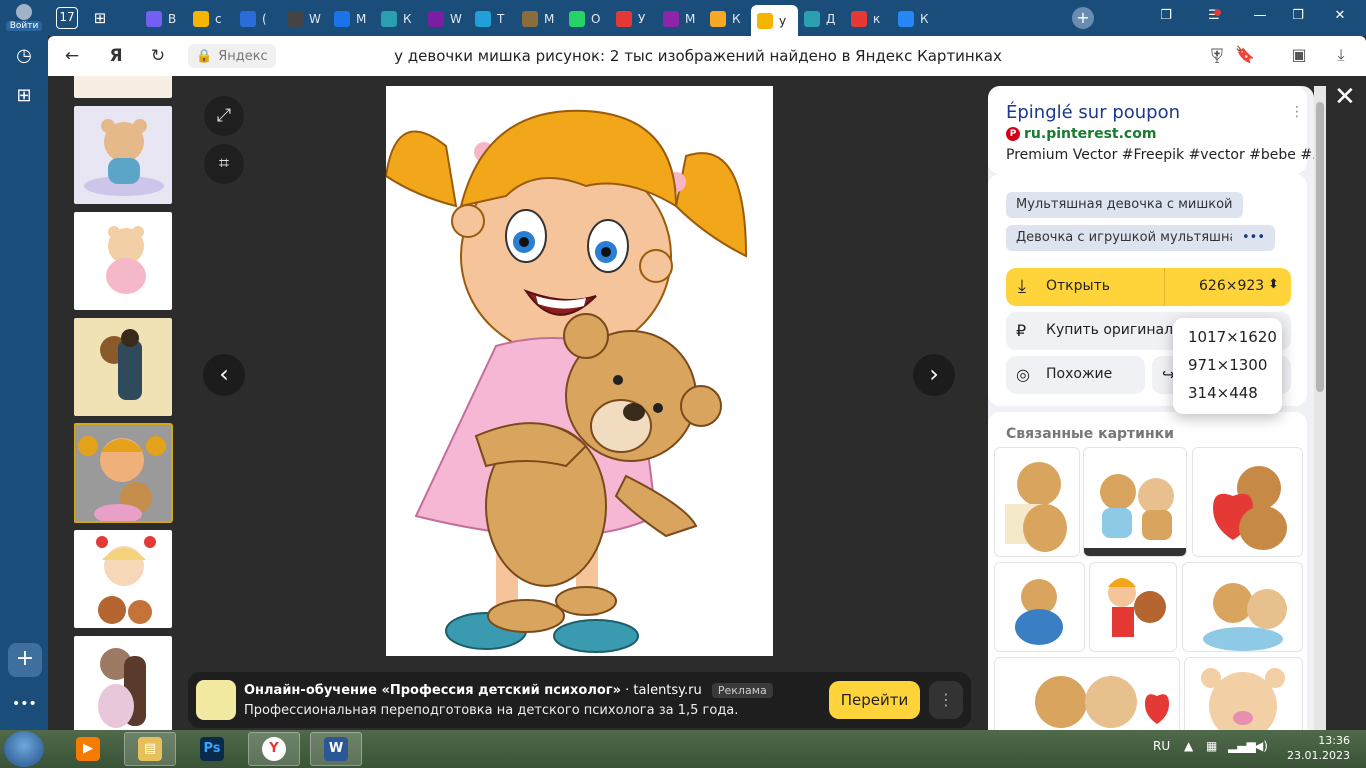 Image resolution: width=1366 pixels, height=768 pixels. I want to click on next-image-button: ›, so click(934, 375).